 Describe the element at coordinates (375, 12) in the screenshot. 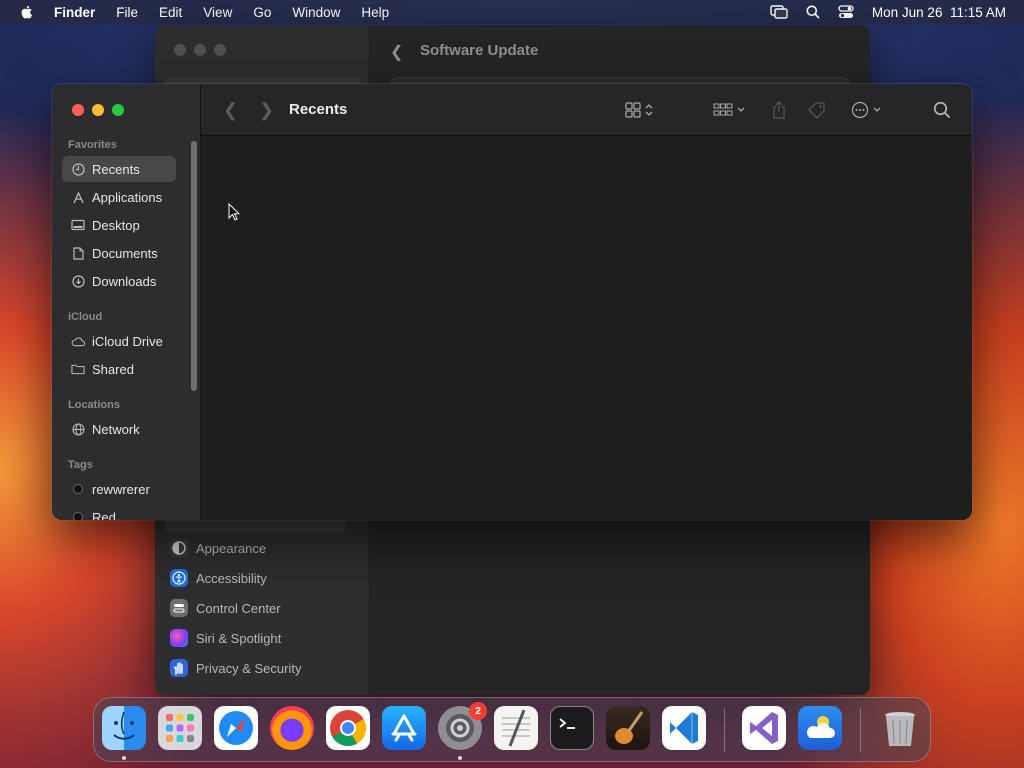

I see `menu-help: Help` at that location.